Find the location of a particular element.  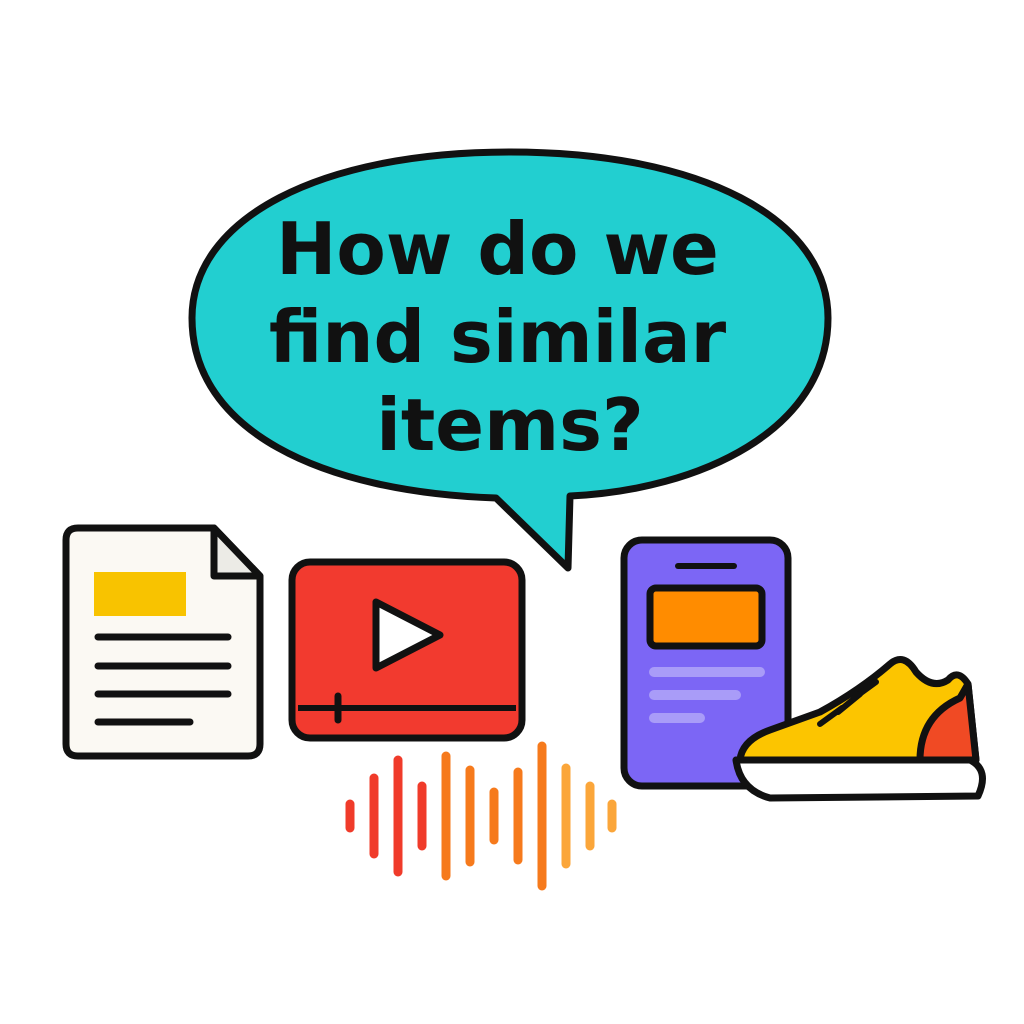

audio-waveform-icon is located at coordinates (481, 816).